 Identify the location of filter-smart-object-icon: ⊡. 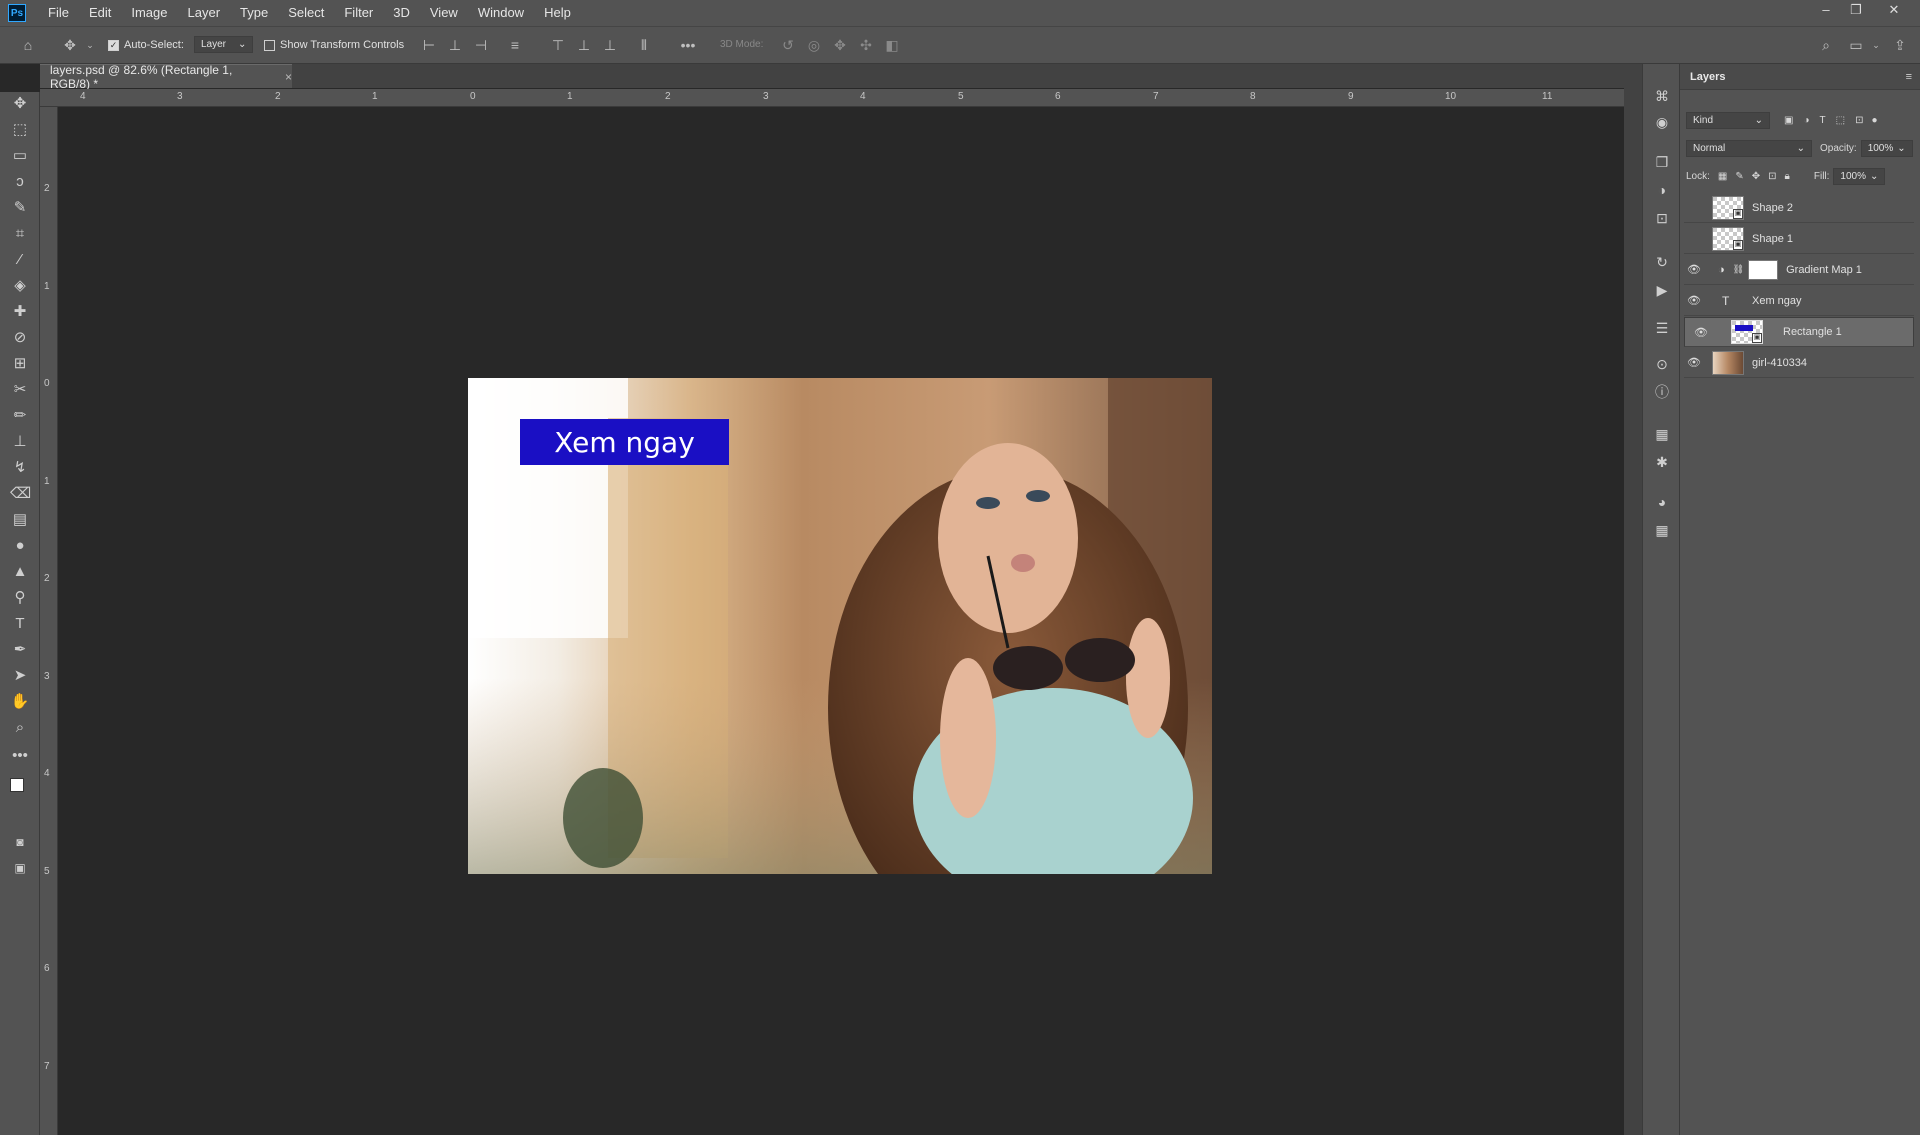
(1859, 120).